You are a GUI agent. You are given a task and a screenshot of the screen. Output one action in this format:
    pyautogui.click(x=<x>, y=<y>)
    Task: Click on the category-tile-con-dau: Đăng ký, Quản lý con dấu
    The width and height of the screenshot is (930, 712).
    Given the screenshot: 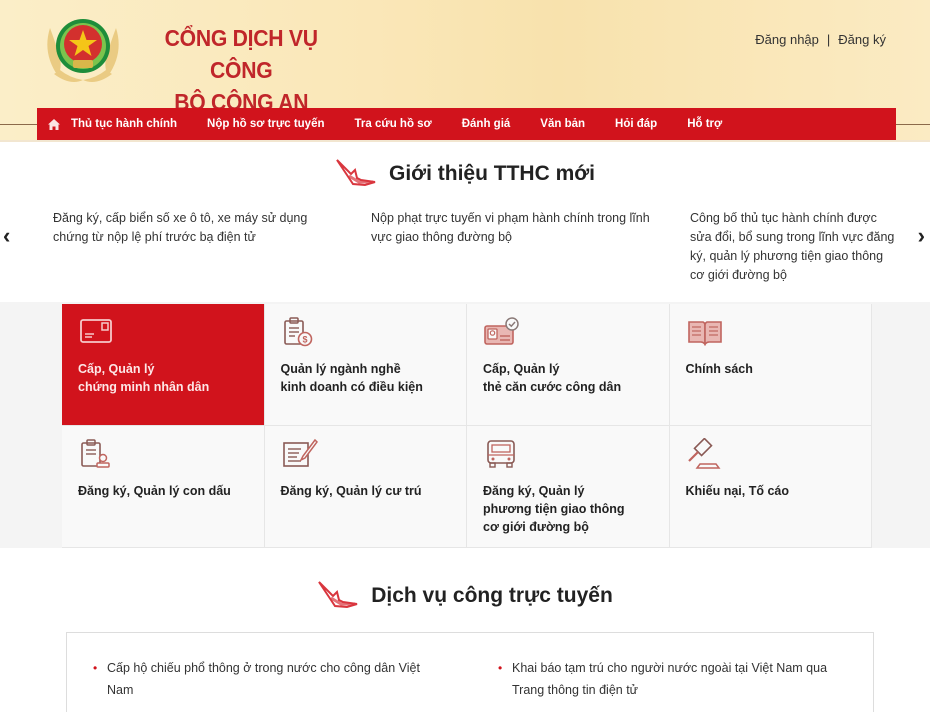 What is the action you would take?
    pyautogui.click(x=163, y=487)
    